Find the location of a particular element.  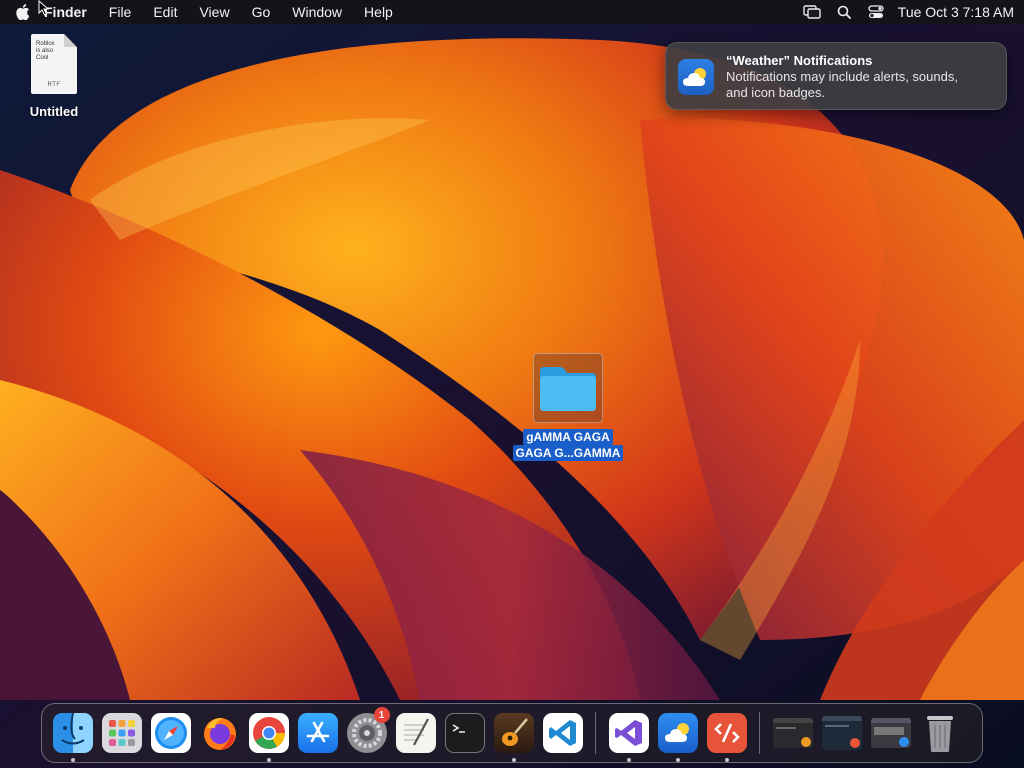

guitar-icon is located at coordinates (513, 733).